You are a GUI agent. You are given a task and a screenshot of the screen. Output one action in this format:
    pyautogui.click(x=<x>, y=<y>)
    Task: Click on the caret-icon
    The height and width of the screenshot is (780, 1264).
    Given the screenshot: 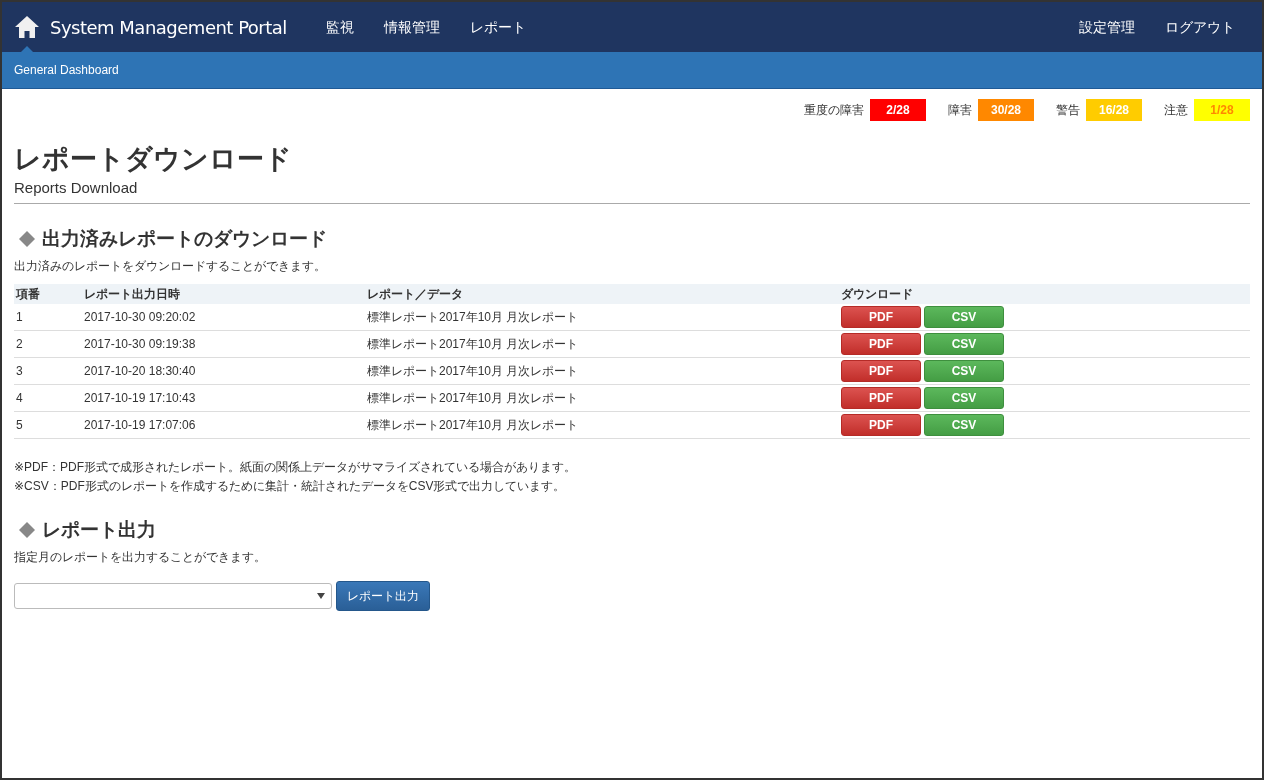 What is the action you would take?
    pyautogui.click(x=321, y=596)
    